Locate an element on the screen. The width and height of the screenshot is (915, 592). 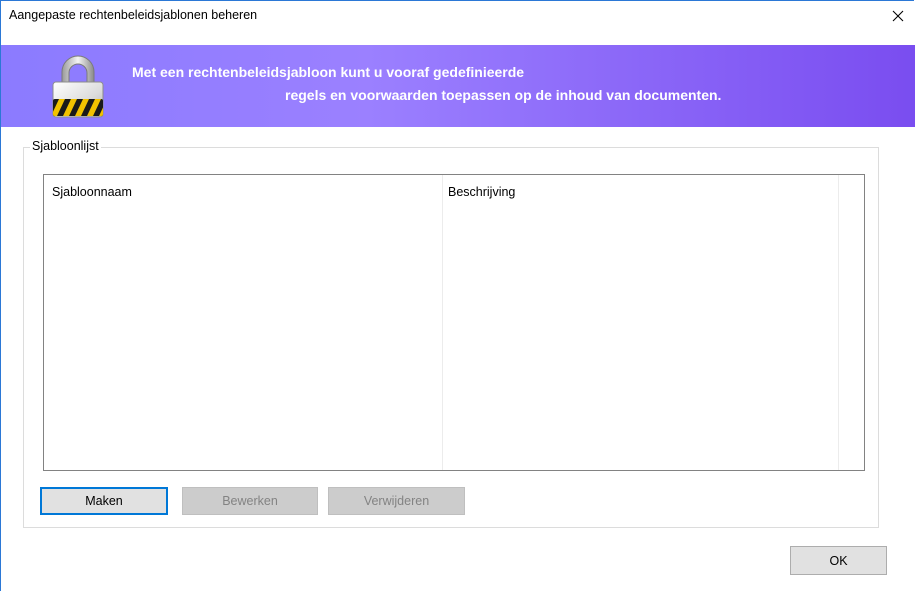
close-button is located at coordinates (898, 16).